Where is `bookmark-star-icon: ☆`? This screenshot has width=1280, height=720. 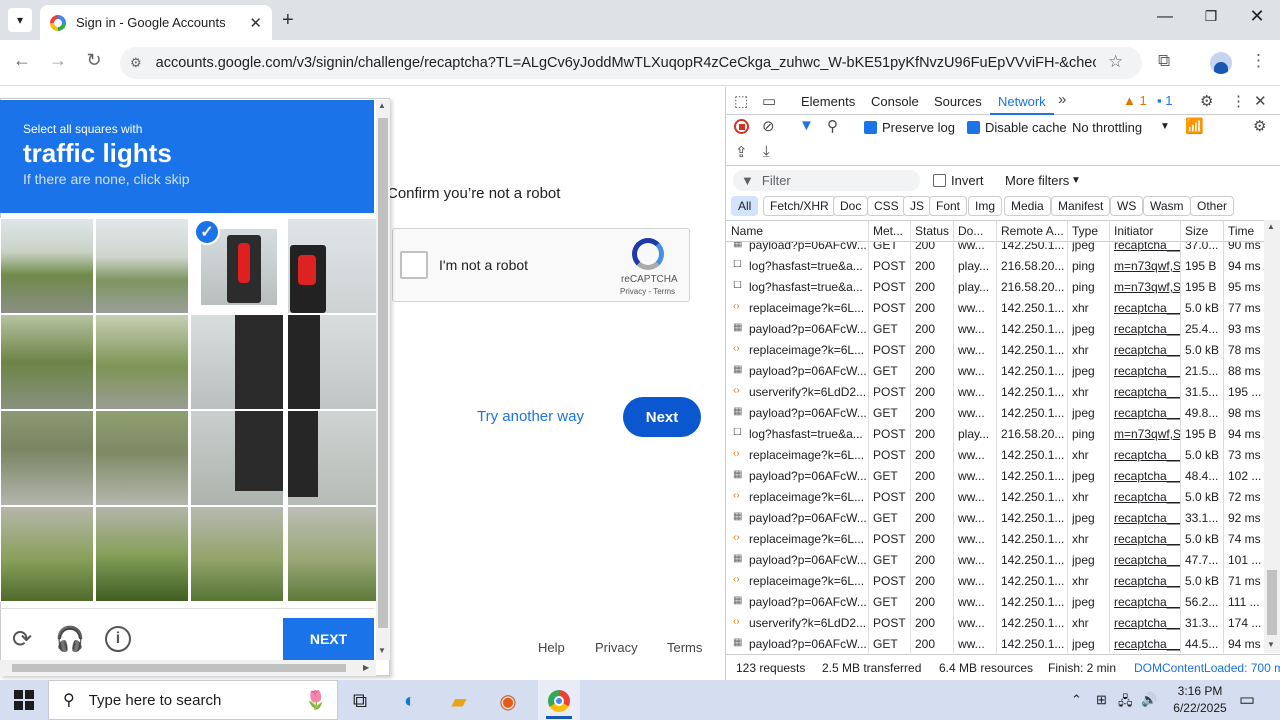
bookmark-star-icon: ☆ is located at coordinates (1115, 62).